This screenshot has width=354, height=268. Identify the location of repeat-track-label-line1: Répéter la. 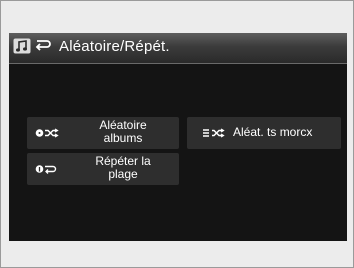
(123, 161).